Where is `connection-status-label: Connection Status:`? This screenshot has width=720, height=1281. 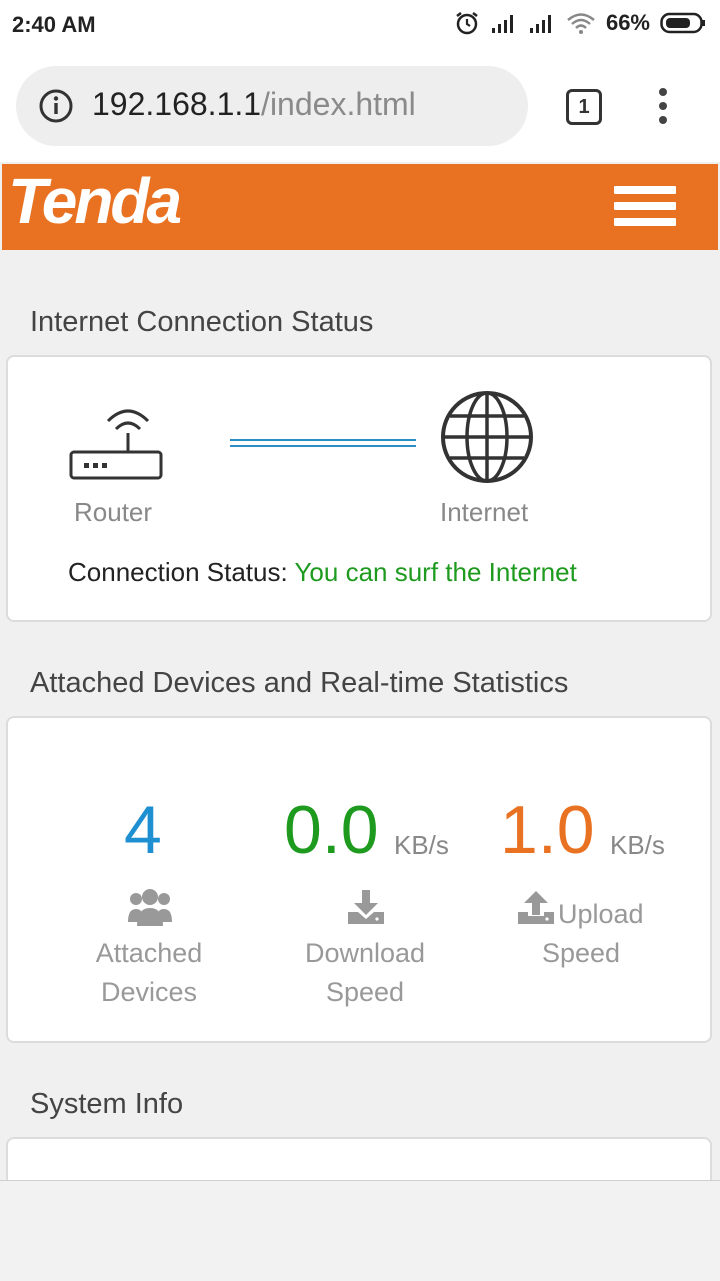 connection-status-label: Connection Status: is located at coordinates (178, 572).